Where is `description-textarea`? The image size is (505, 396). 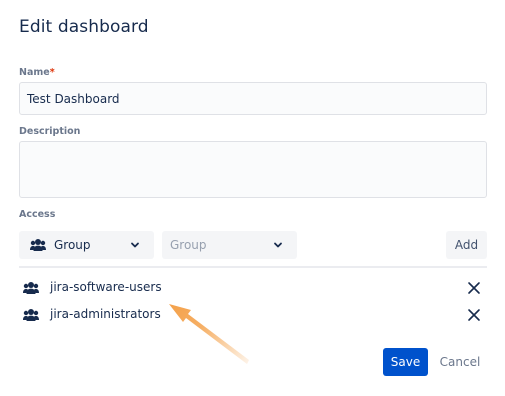
description-textarea is located at coordinates (253, 169).